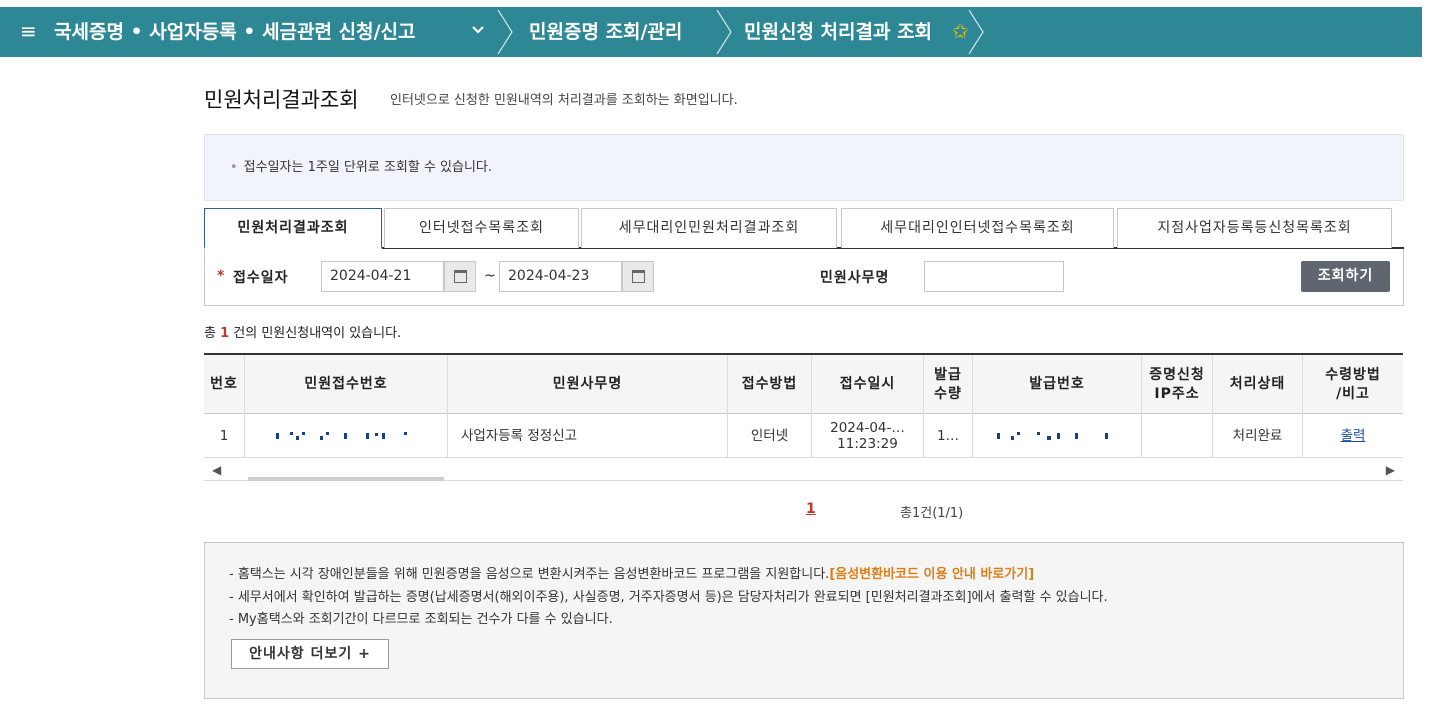 Image resolution: width=1431 pixels, height=706 pixels. What do you see at coordinates (994, 276) in the screenshot?
I see `service-name-input` at bounding box center [994, 276].